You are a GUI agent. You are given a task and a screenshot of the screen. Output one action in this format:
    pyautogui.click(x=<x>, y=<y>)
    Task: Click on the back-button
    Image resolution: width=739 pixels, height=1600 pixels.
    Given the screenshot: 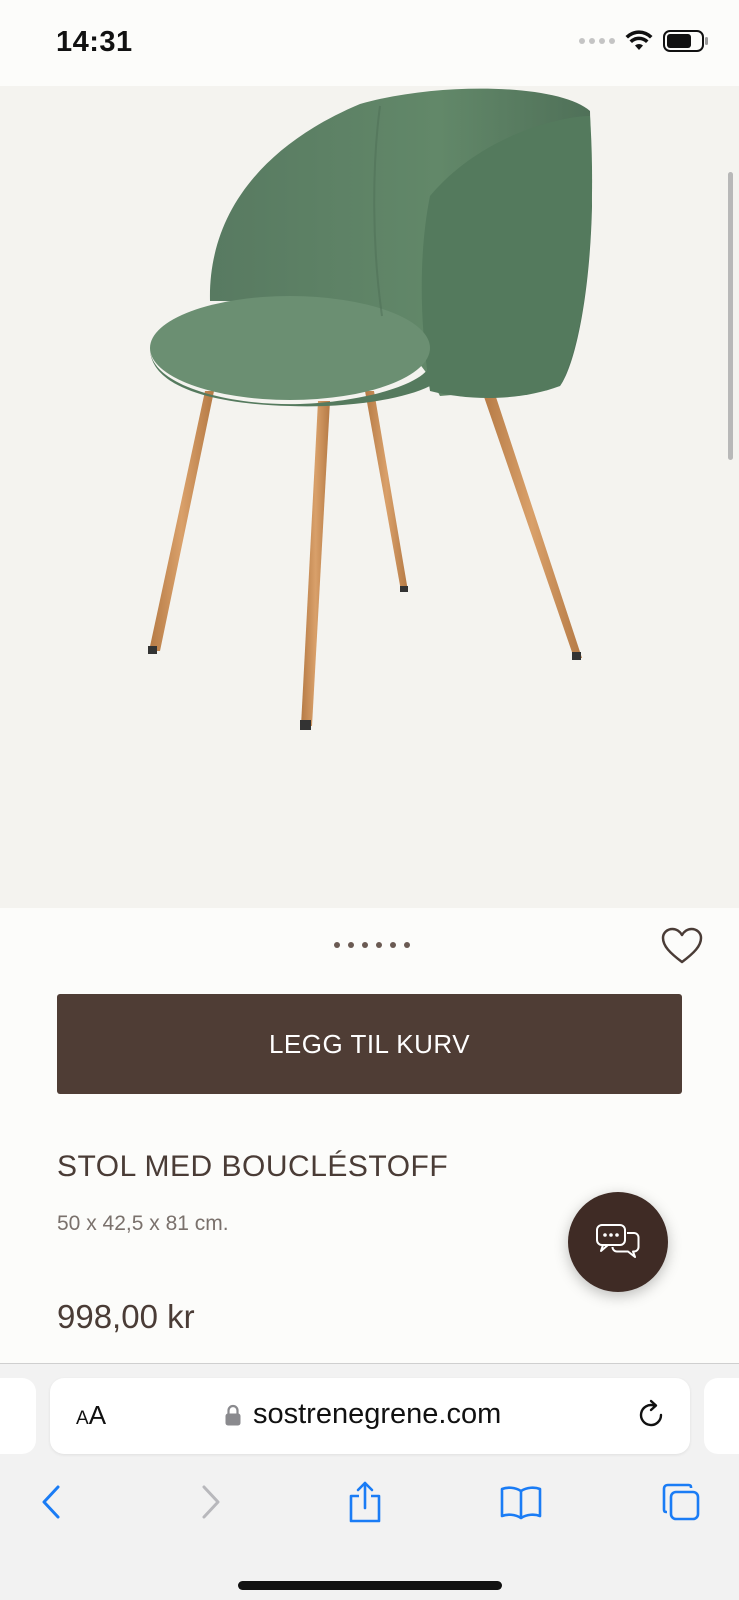 What is the action you would take?
    pyautogui.click(x=51, y=1502)
    